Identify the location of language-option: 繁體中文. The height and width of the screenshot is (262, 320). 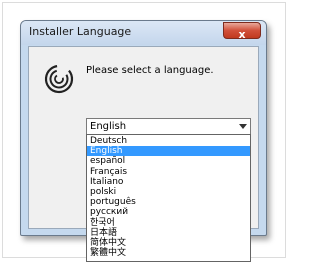
(168, 253).